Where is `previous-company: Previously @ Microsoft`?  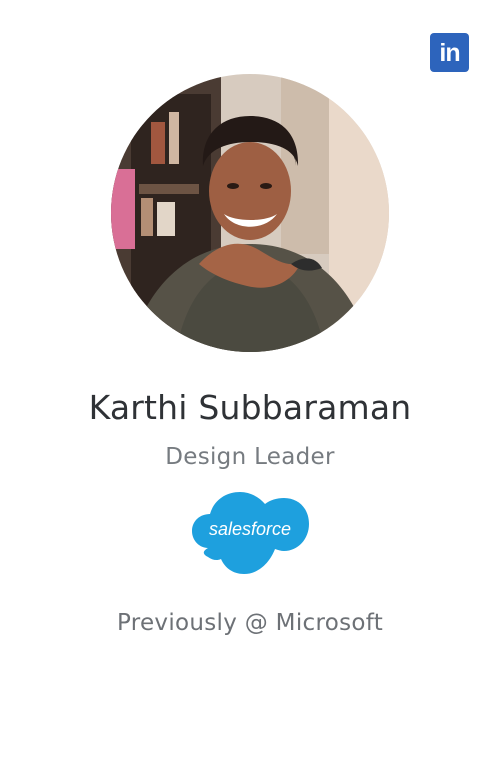 previous-company: Previously @ Microsoft is located at coordinates (250, 623).